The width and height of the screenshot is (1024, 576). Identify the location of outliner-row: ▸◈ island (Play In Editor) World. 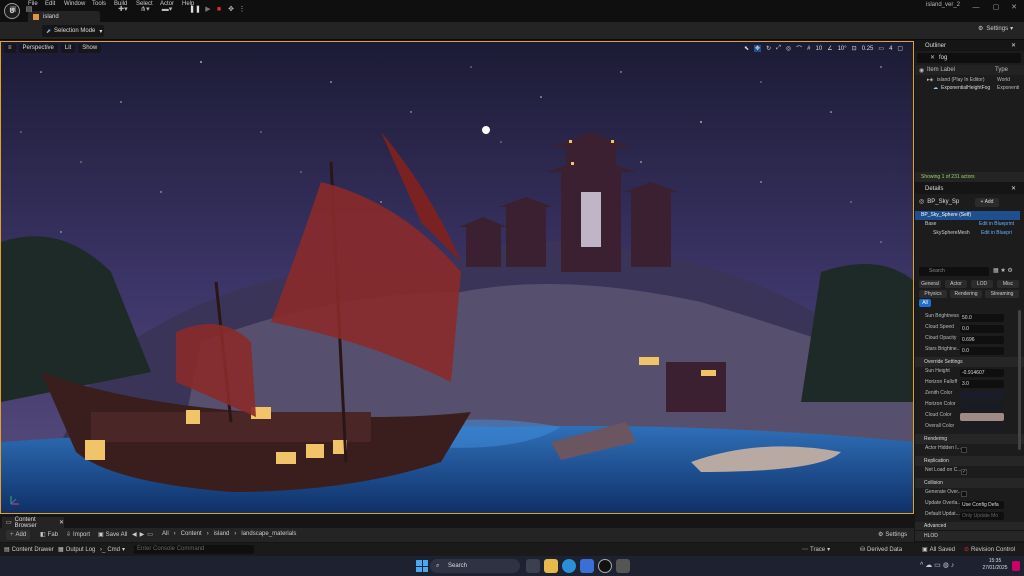
(969, 81).